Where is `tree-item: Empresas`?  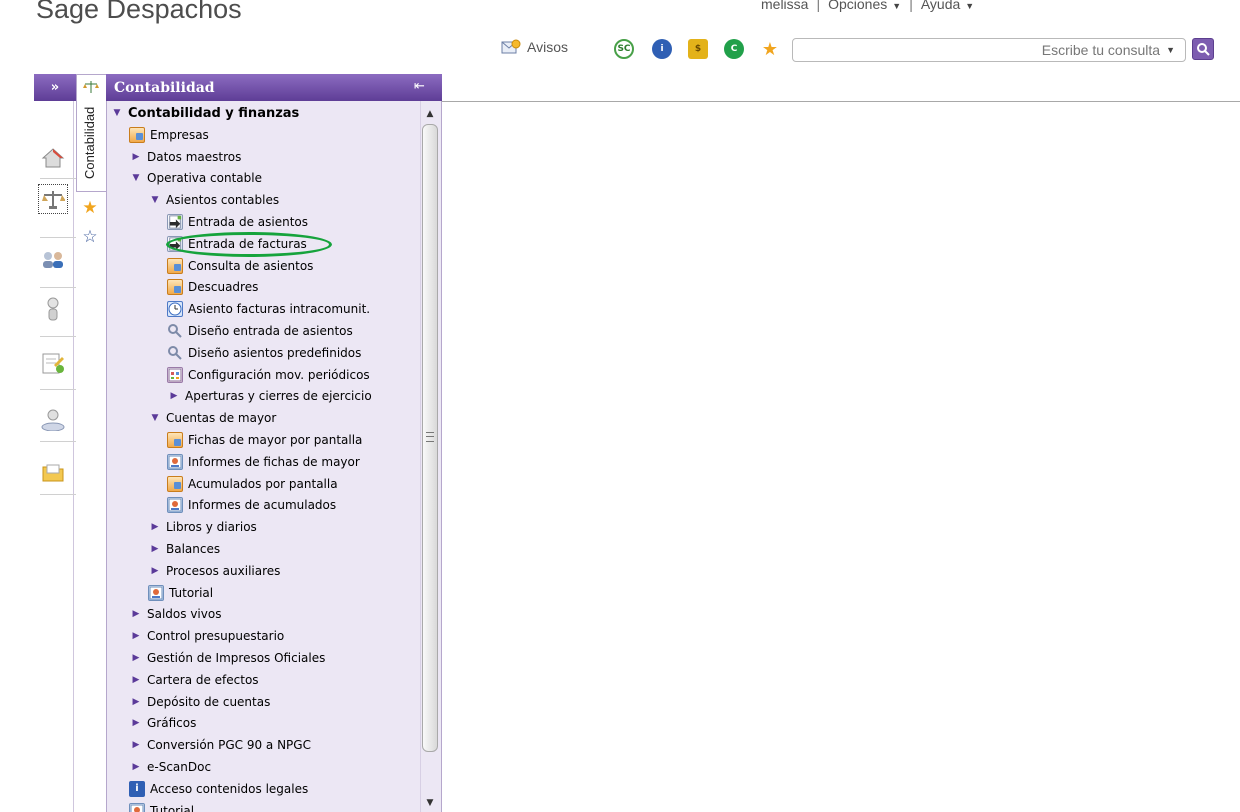 tree-item: Empresas is located at coordinates (169, 135).